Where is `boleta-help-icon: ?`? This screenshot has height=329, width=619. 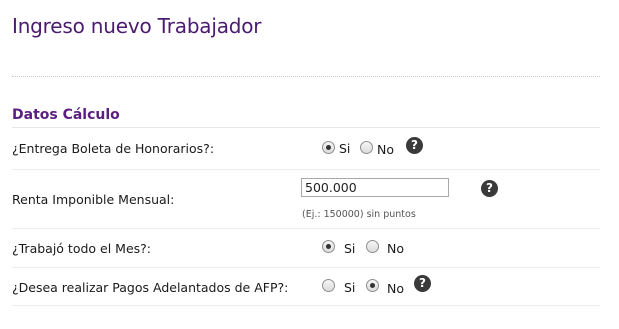
boleta-help-icon: ? is located at coordinates (414, 145).